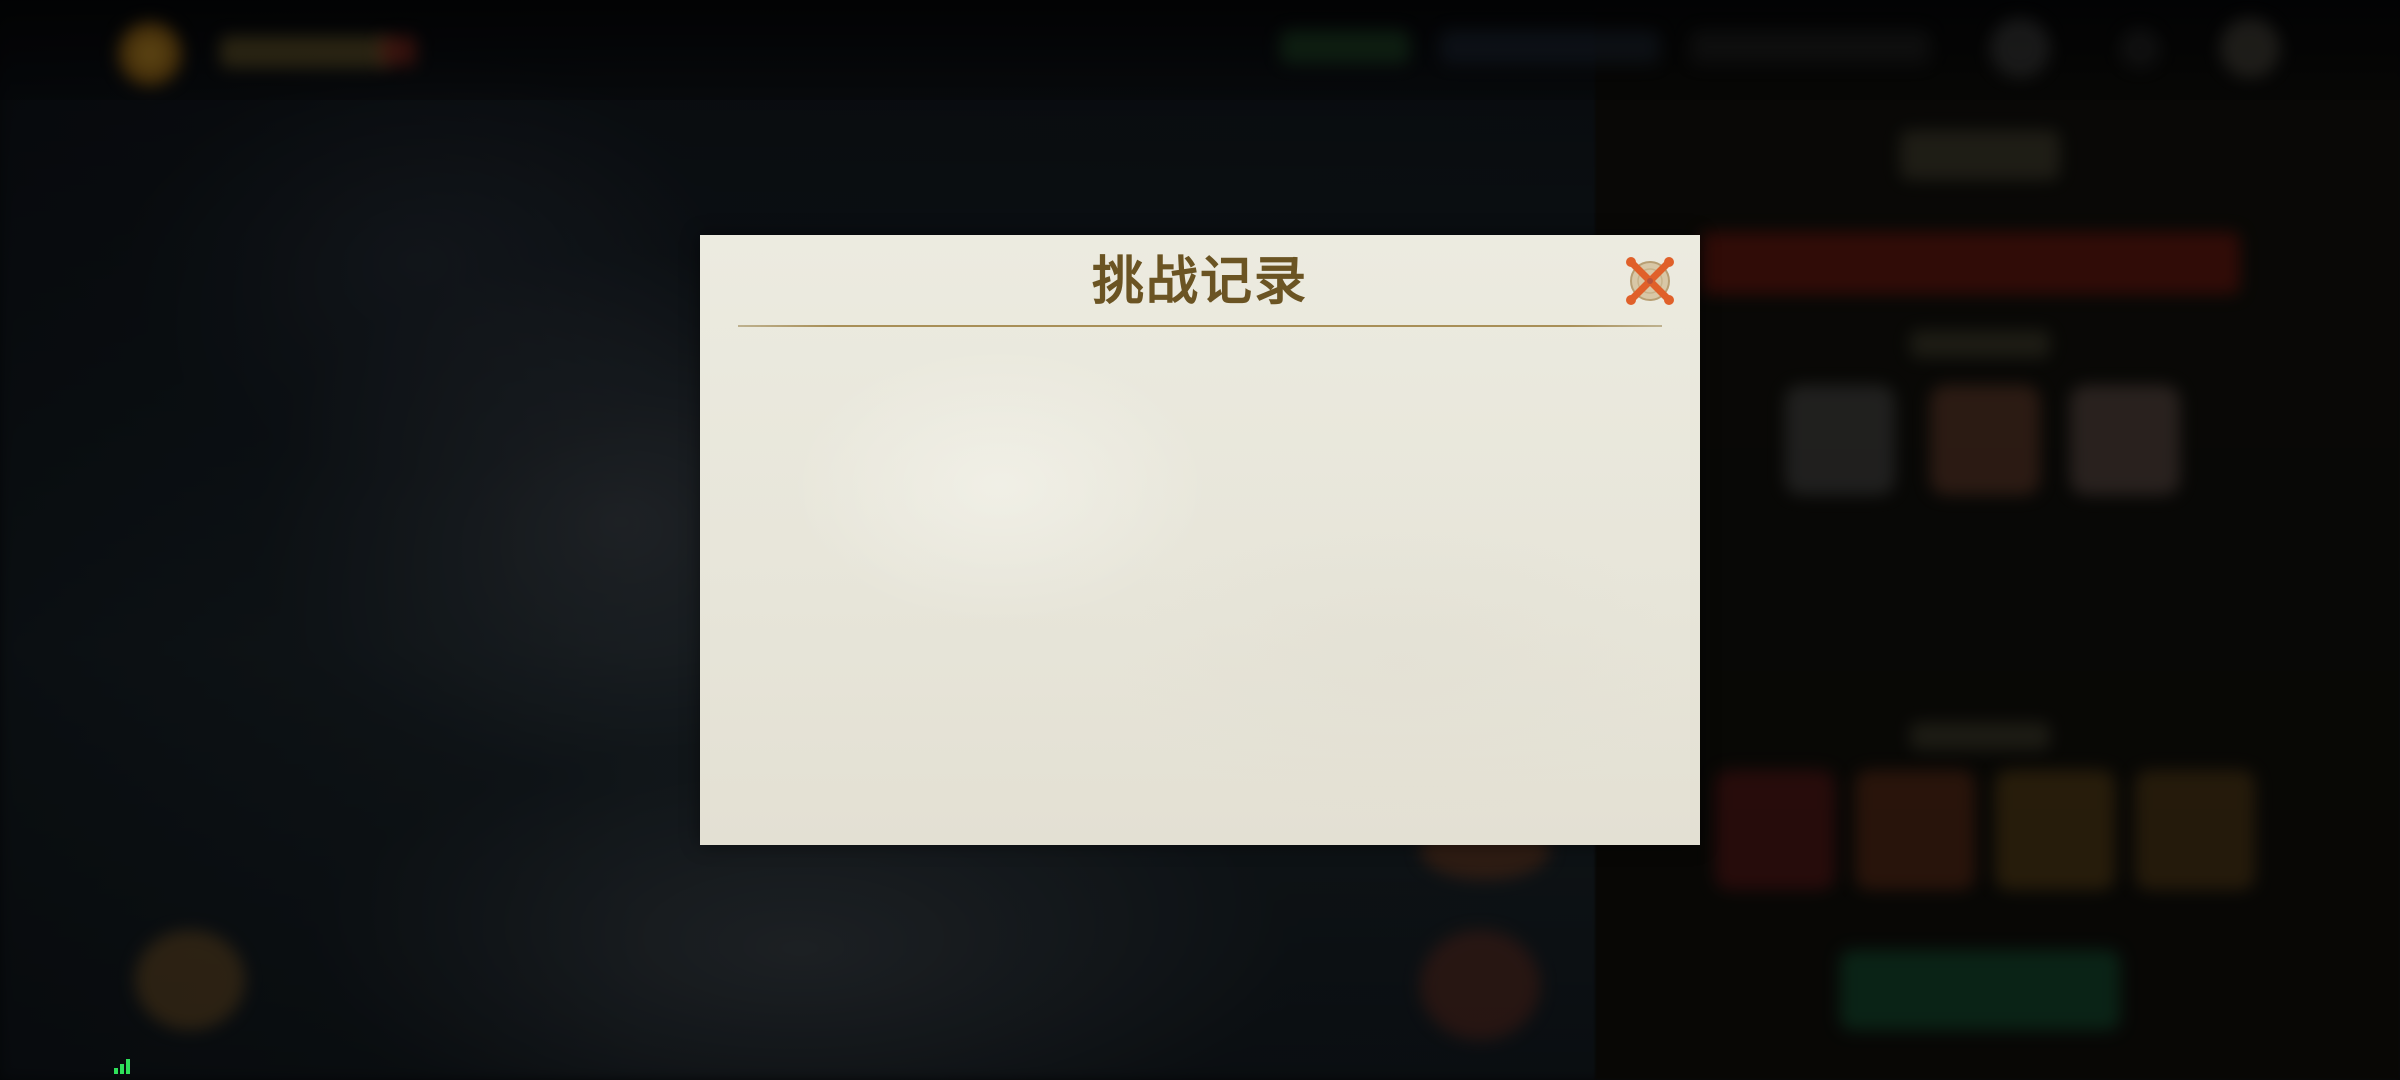  What do you see at coordinates (1200, 326) in the screenshot?
I see `title-divider` at bounding box center [1200, 326].